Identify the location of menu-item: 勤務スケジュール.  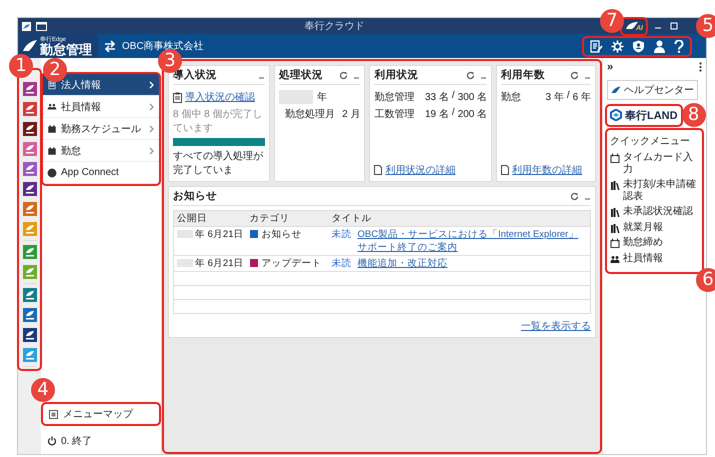
(101, 129).